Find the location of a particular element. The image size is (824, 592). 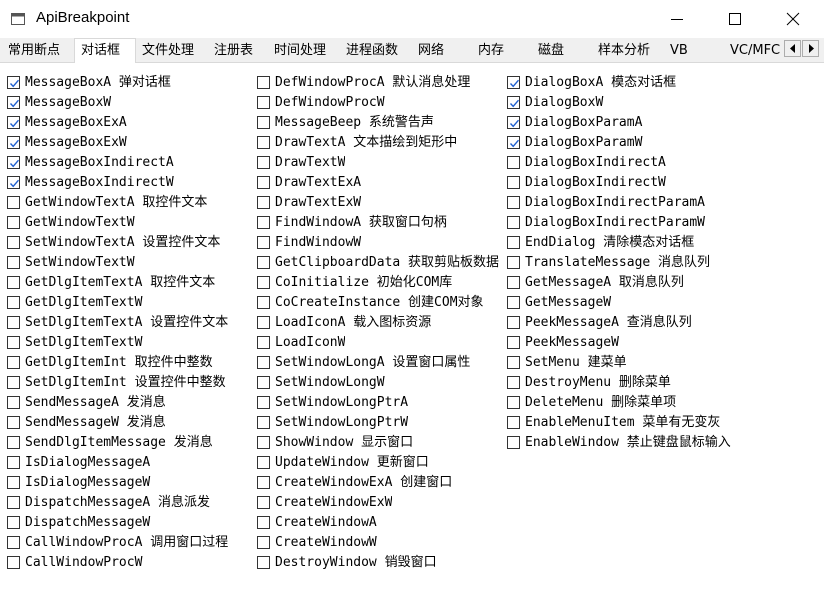

tab-scroll-right-button is located at coordinates (810, 48).